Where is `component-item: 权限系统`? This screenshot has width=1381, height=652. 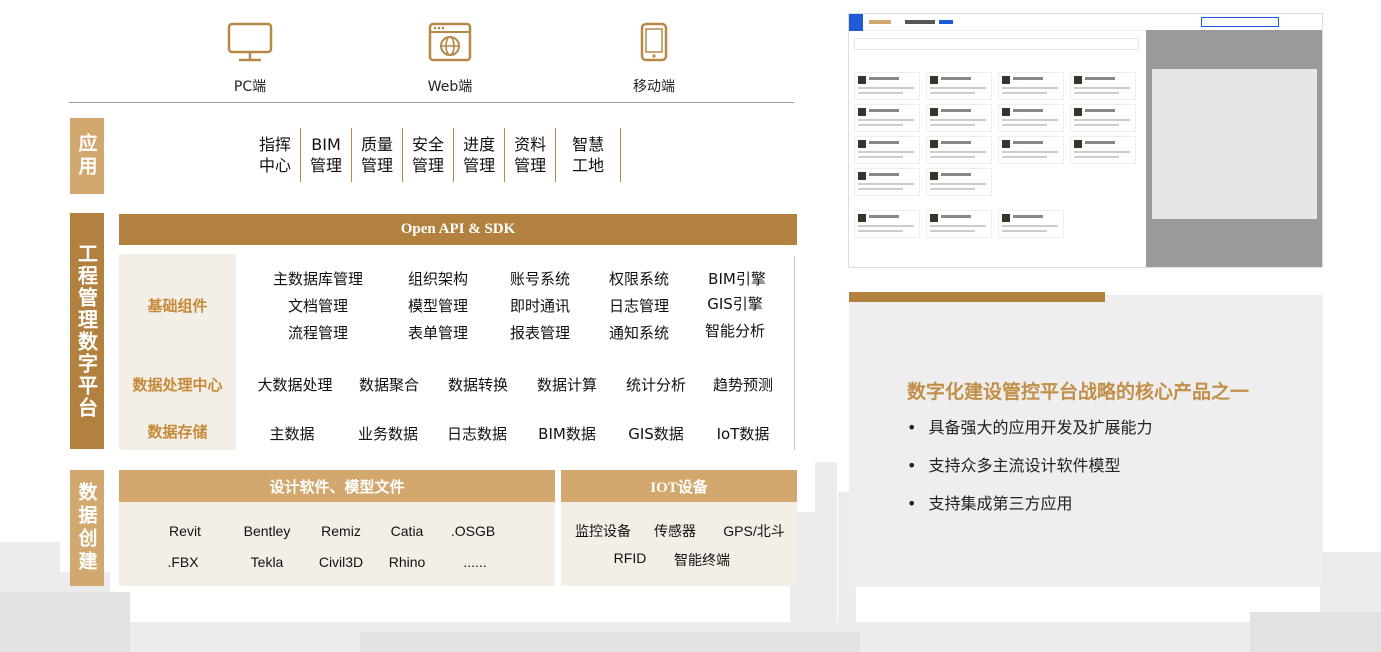
component-item: 权限系统 is located at coordinates (639, 279).